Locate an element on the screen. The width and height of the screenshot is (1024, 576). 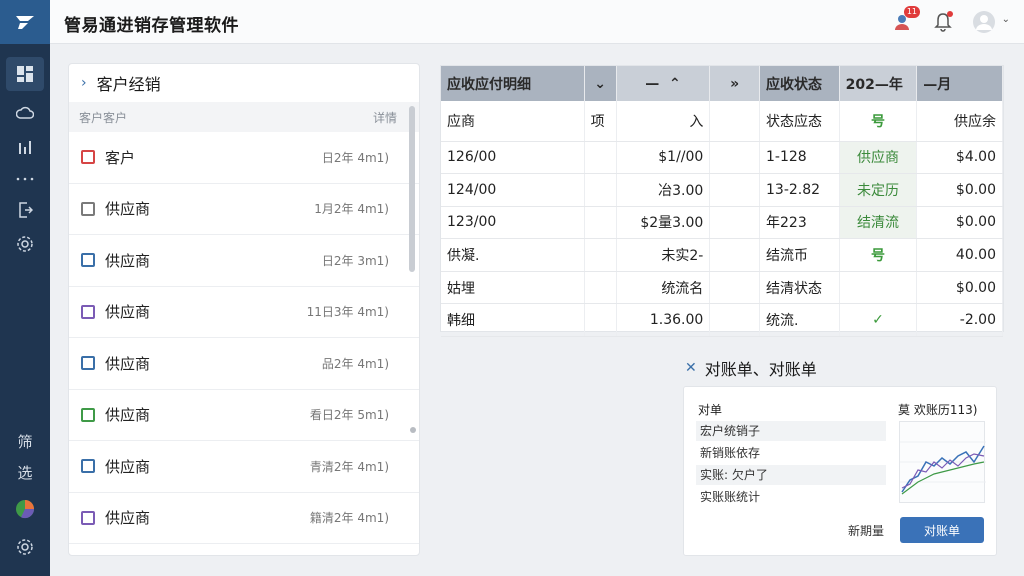
nav-rail: 筛 选 is located at coordinates (25, 288).